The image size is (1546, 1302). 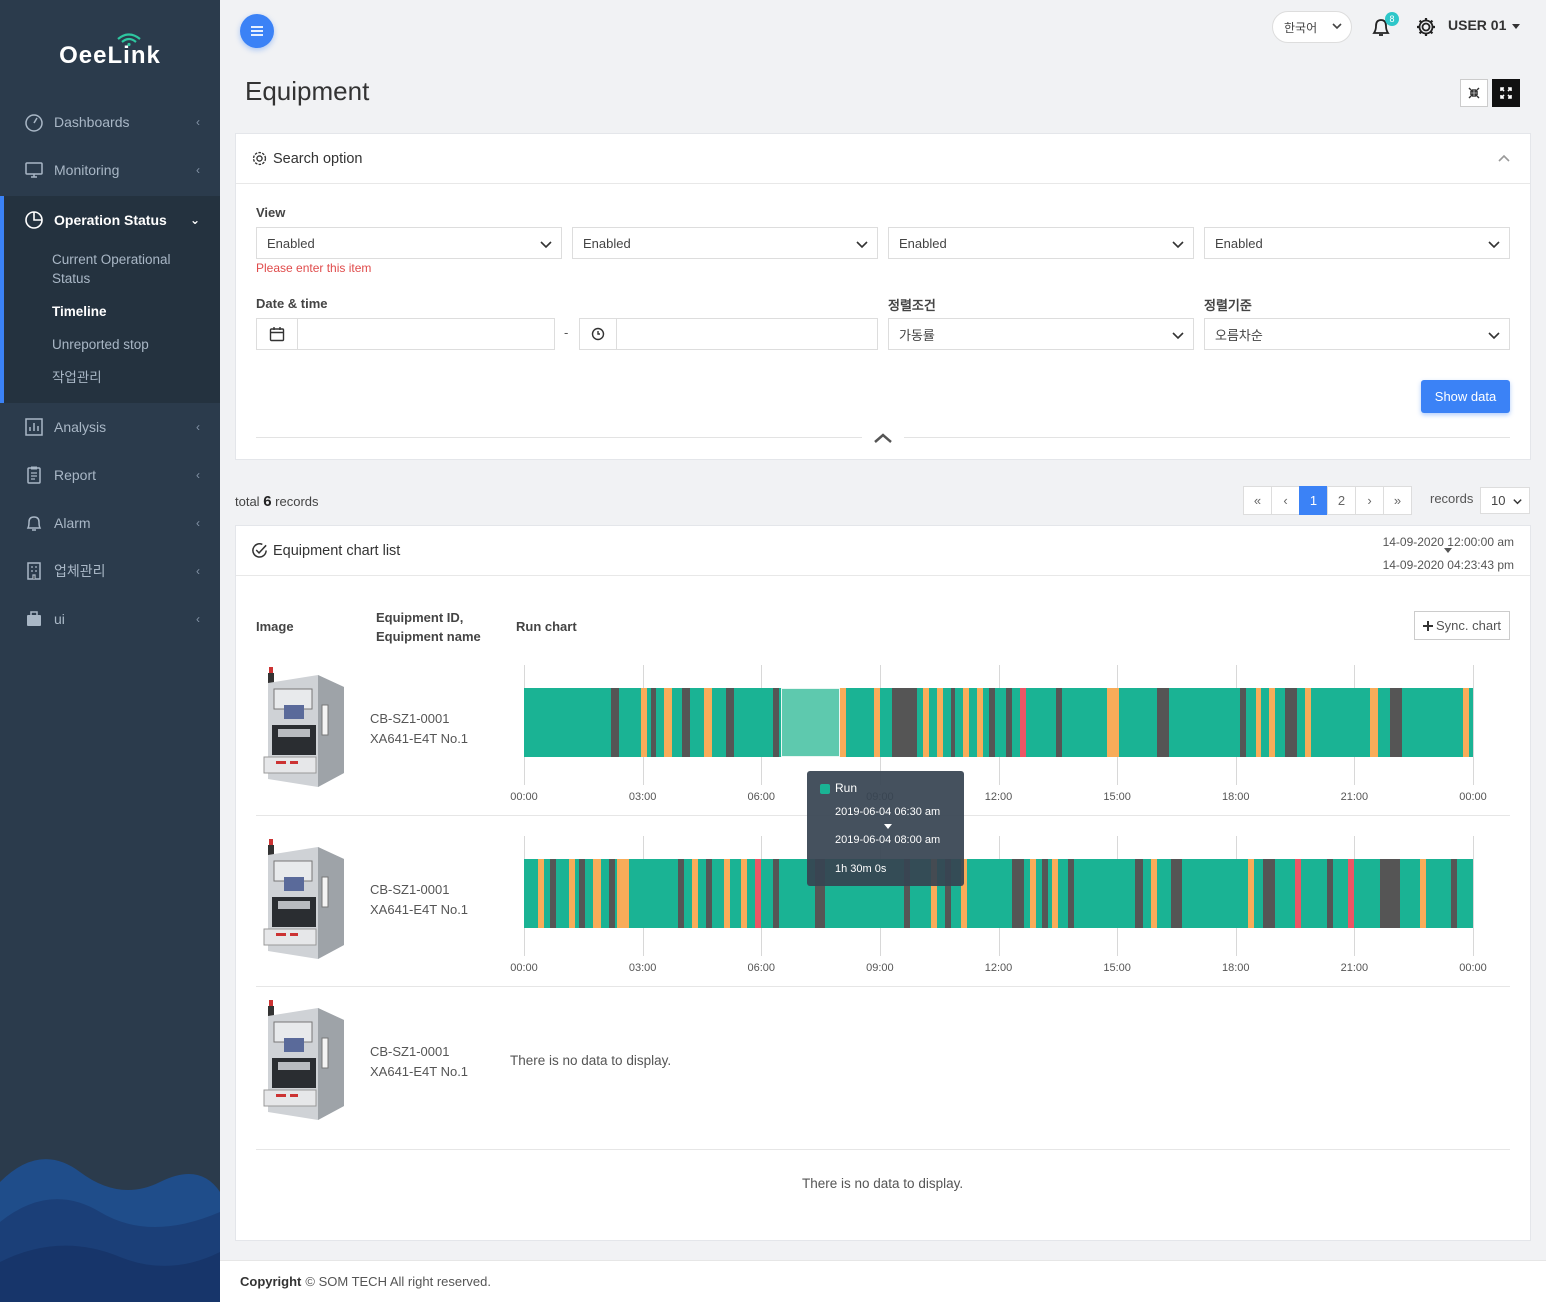 I want to click on menu-toggle-button, so click(x=257, y=31).